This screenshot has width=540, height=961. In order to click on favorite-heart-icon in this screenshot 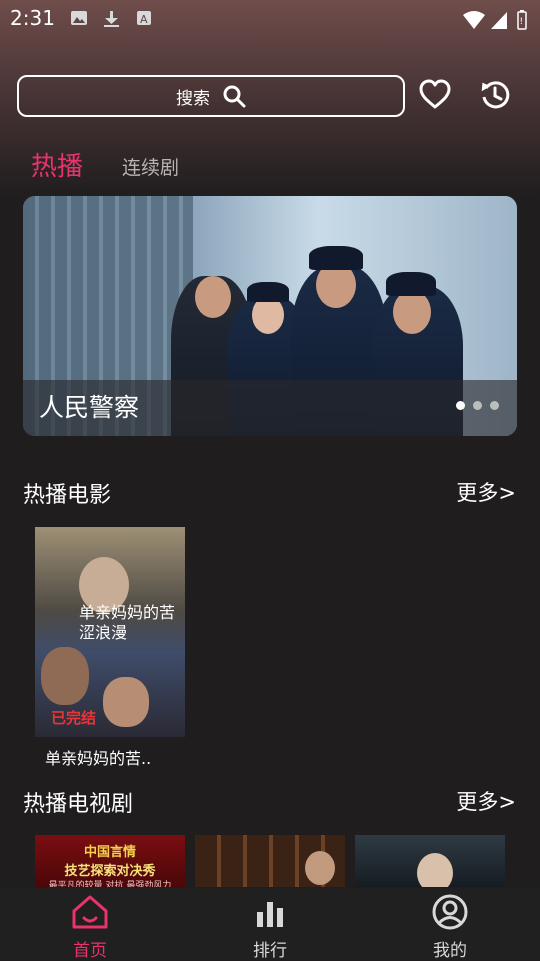, I will do `click(435, 95)`.